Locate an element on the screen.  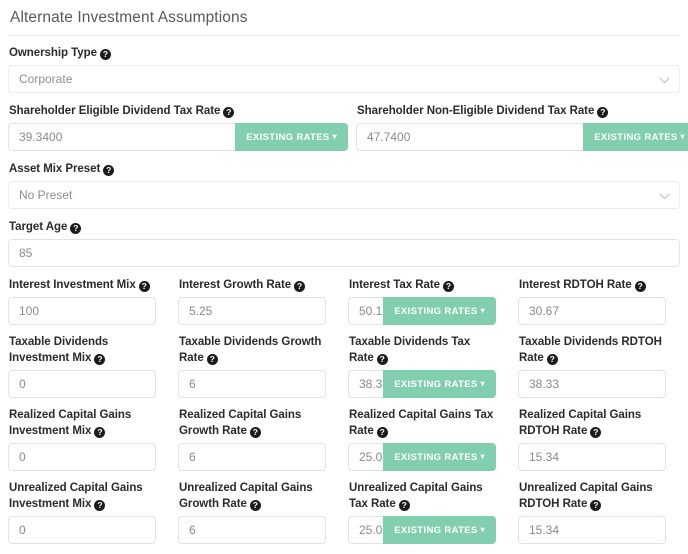
realized-capital-gains-rdtoh-rate-input: 15.34 is located at coordinates (592, 457).